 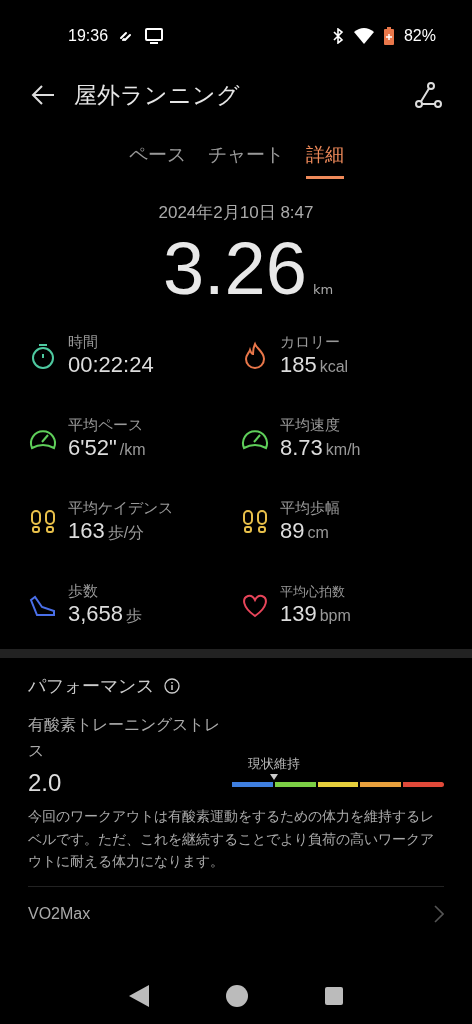 What do you see at coordinates (363, 36) in the screenshot?
I see `wifi-icon` at bounding box center [363, 36].